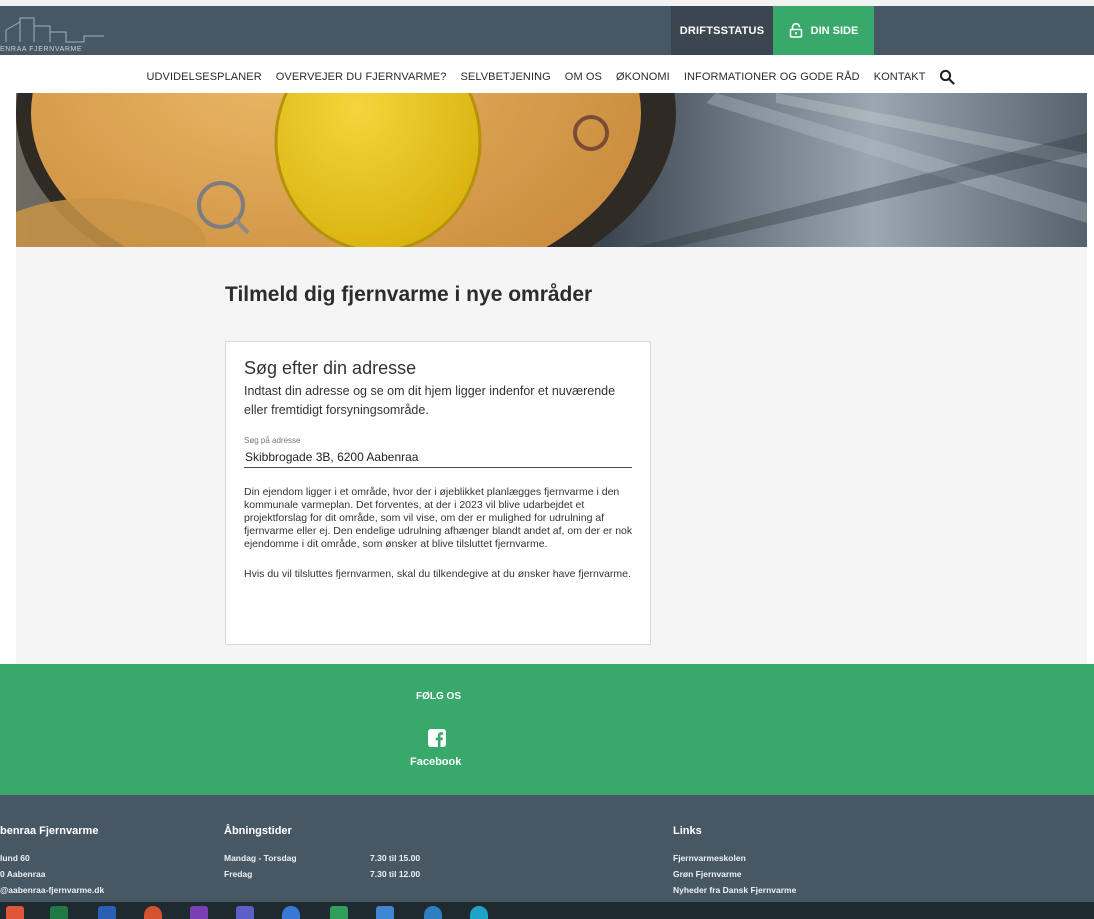 The height and width of the screenshot is (919, 1094). Describe the element at coordinates (41, 49) in the screenshot. I see `logo-text: ENRAA FJERNVARME` at that location.